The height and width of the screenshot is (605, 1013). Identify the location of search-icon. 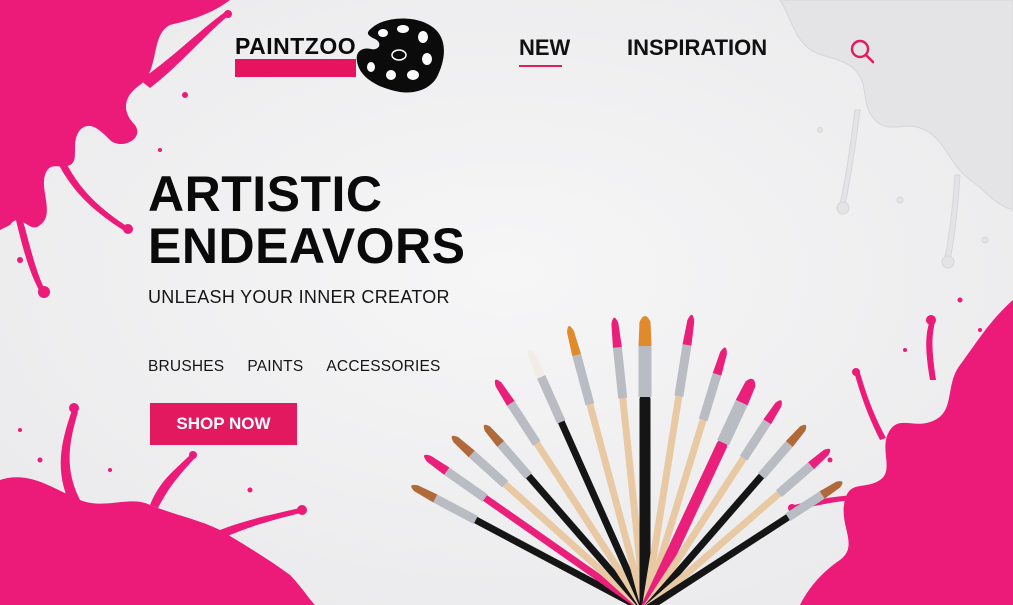
(862, 51).